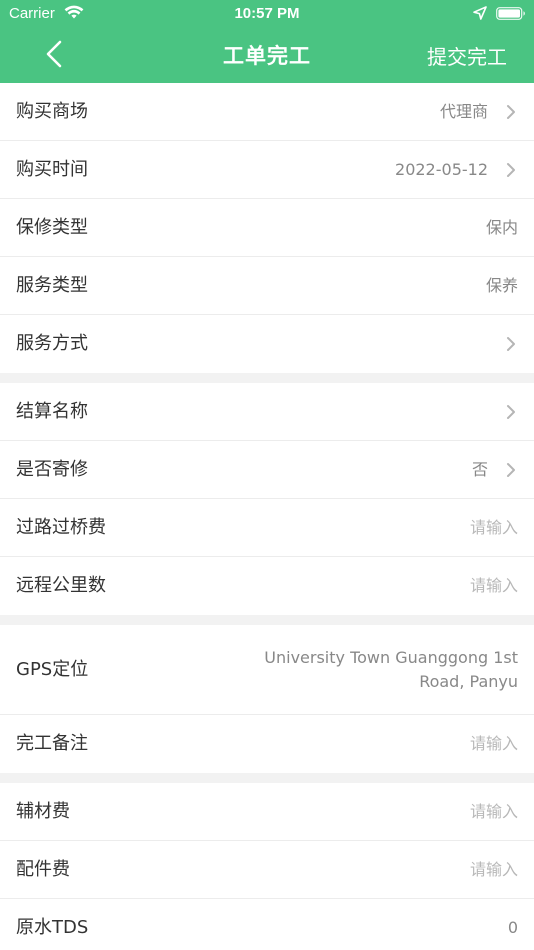 Image resolution: width=534 pixels, height=950 pixels. What do you see at coordinates (513, 924) in the screenshot?
I see `raw-tds-input: 0` at bounding box center [513, 924].